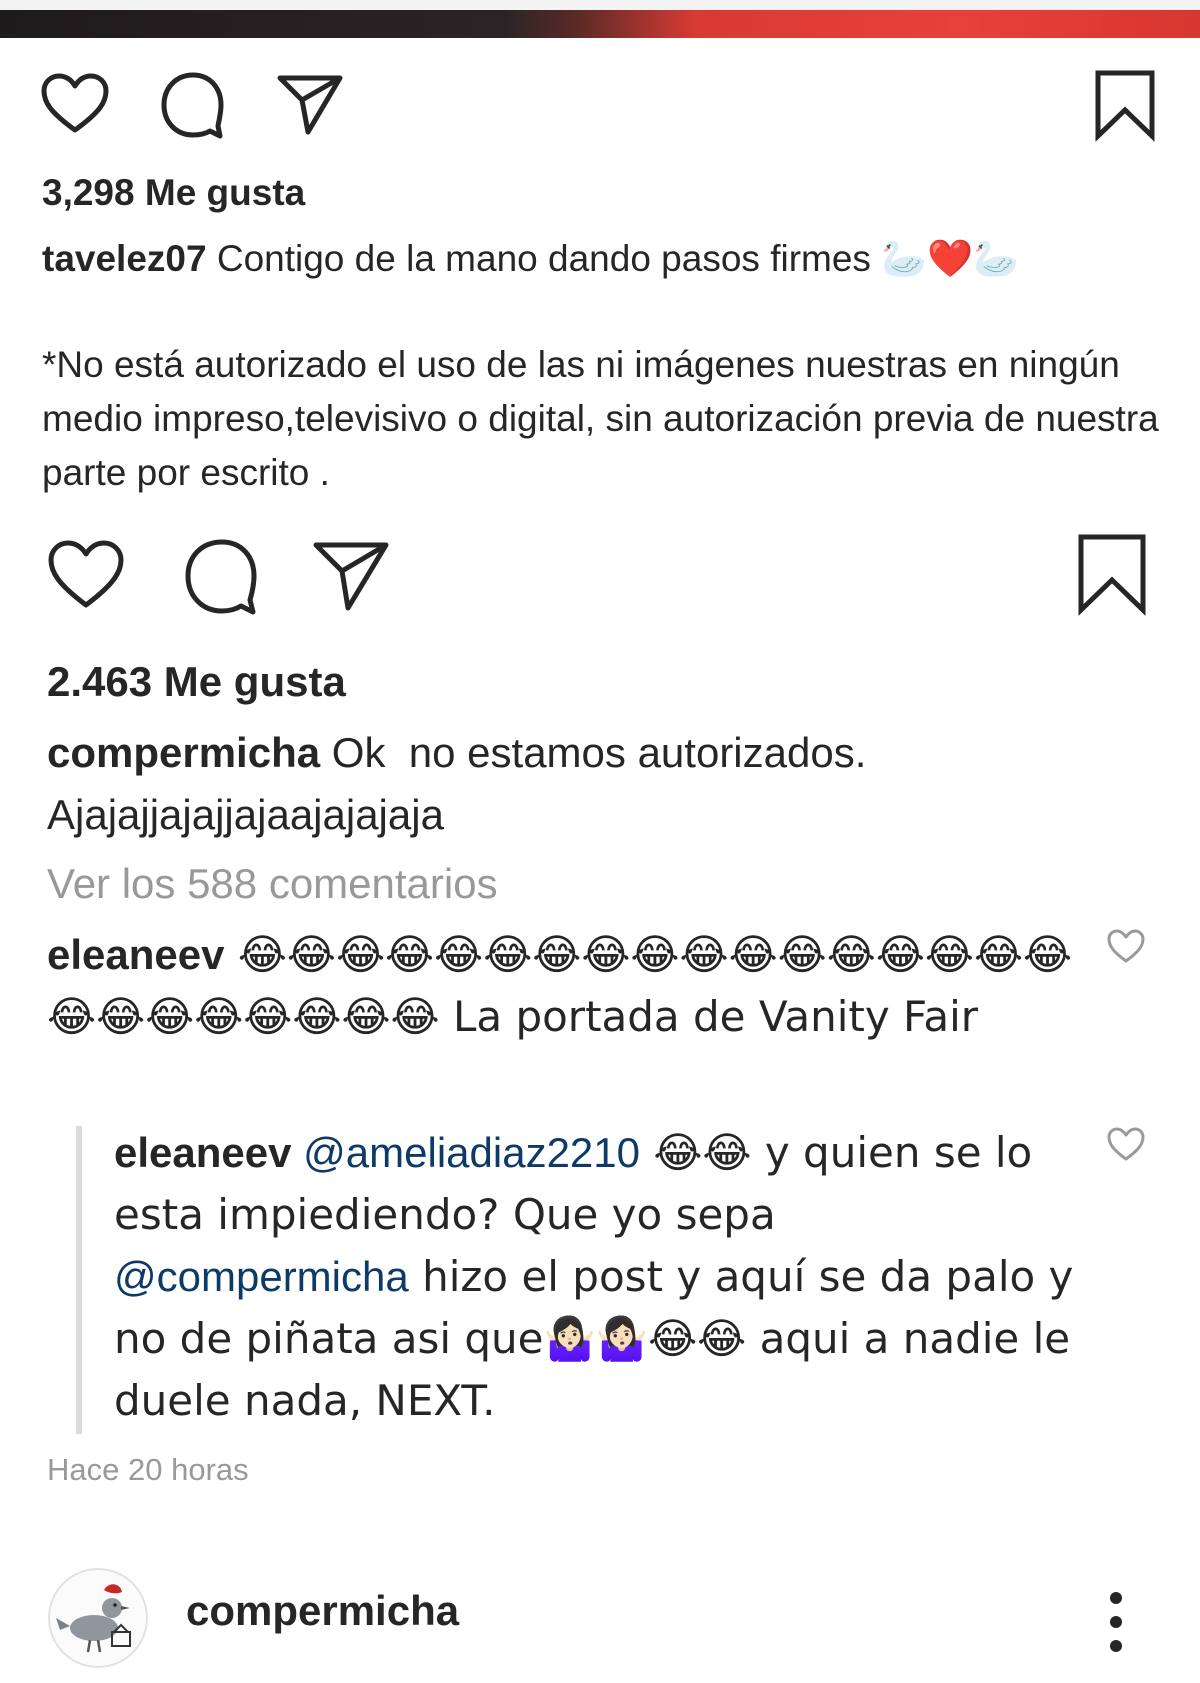 Image resolution: width=1200 pixels, height=1683 pixels. Describe the element at coordinates (272, 884) in the screenshot. I see `view-comments-link: Ver los 588 comentarios` at that location.